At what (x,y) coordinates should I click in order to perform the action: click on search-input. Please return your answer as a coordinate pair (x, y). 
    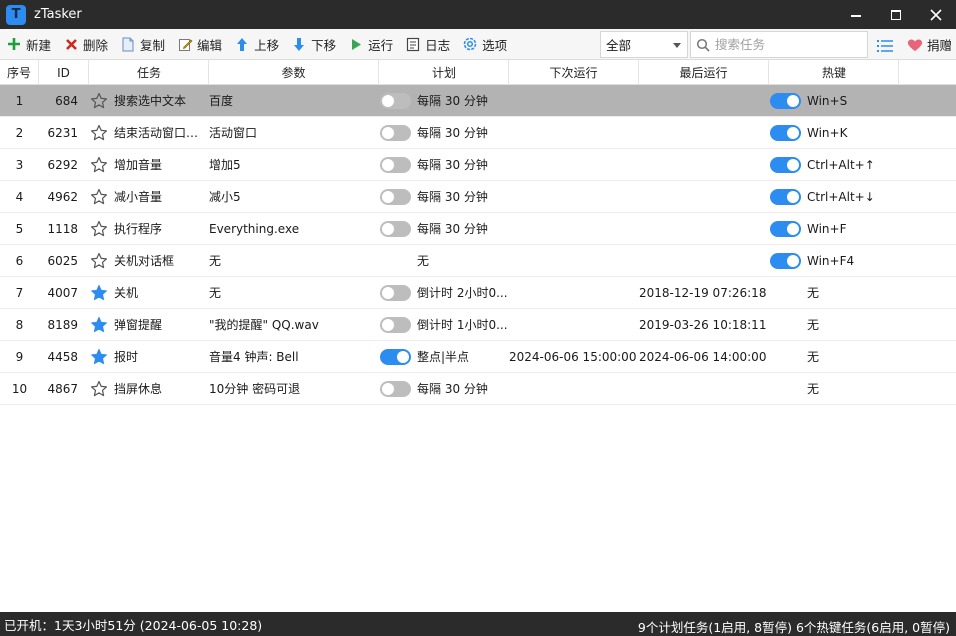
    Looking at the image, I should click on (790, 44).